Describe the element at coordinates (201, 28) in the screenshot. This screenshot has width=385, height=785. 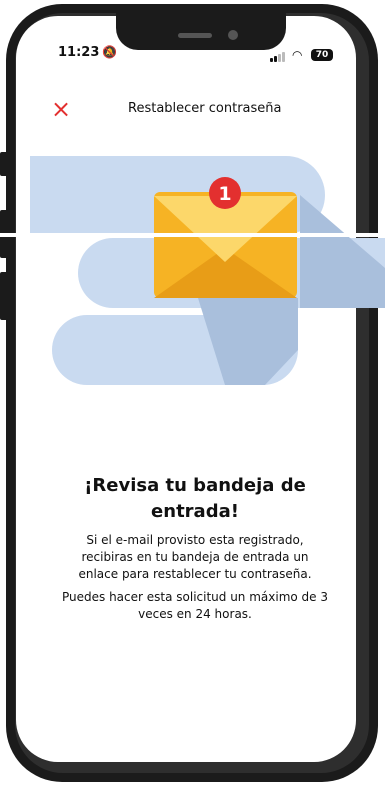
I see `notch` at that location.